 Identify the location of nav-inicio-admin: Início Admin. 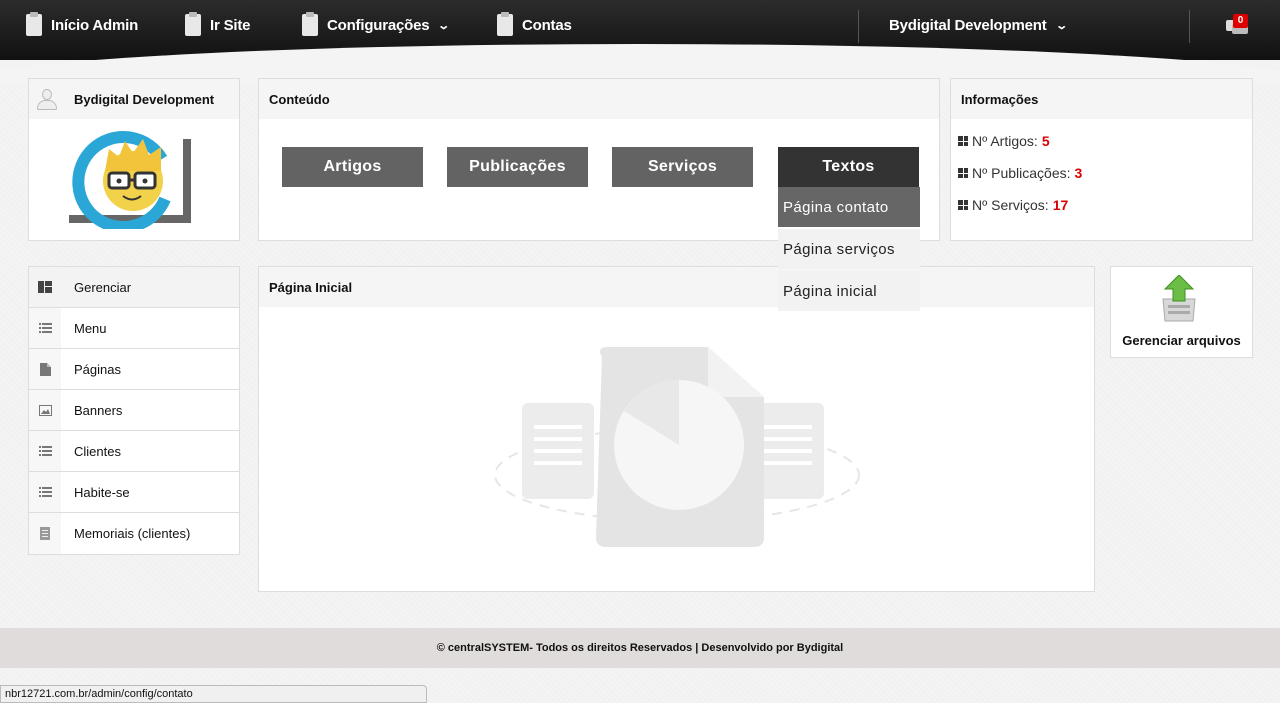
(82, 25).